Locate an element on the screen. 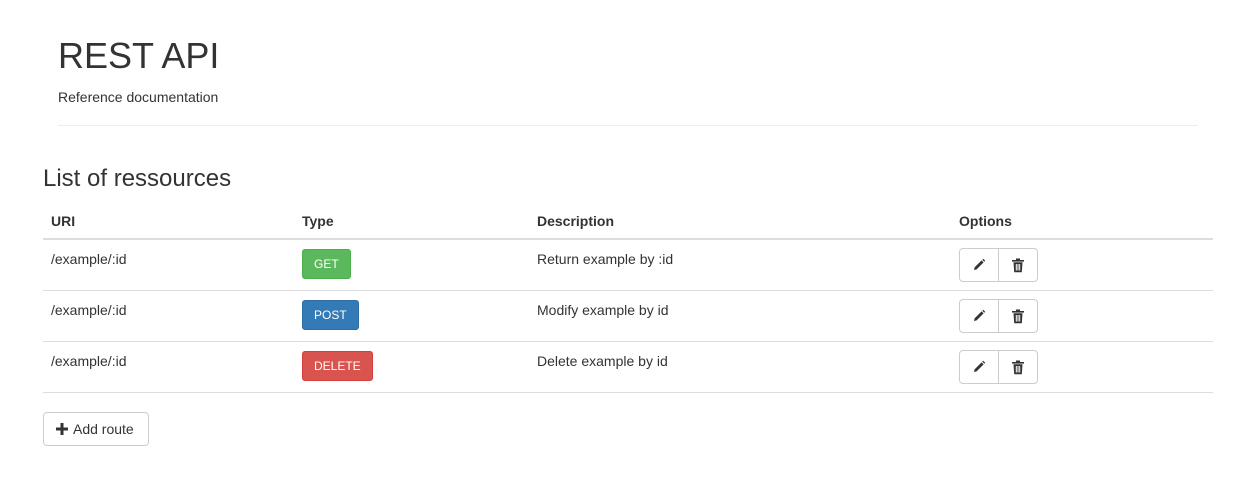 The width and height of the screenshot is (1259, 496). column-header-uri: URI is located at coordinates (63, 221).